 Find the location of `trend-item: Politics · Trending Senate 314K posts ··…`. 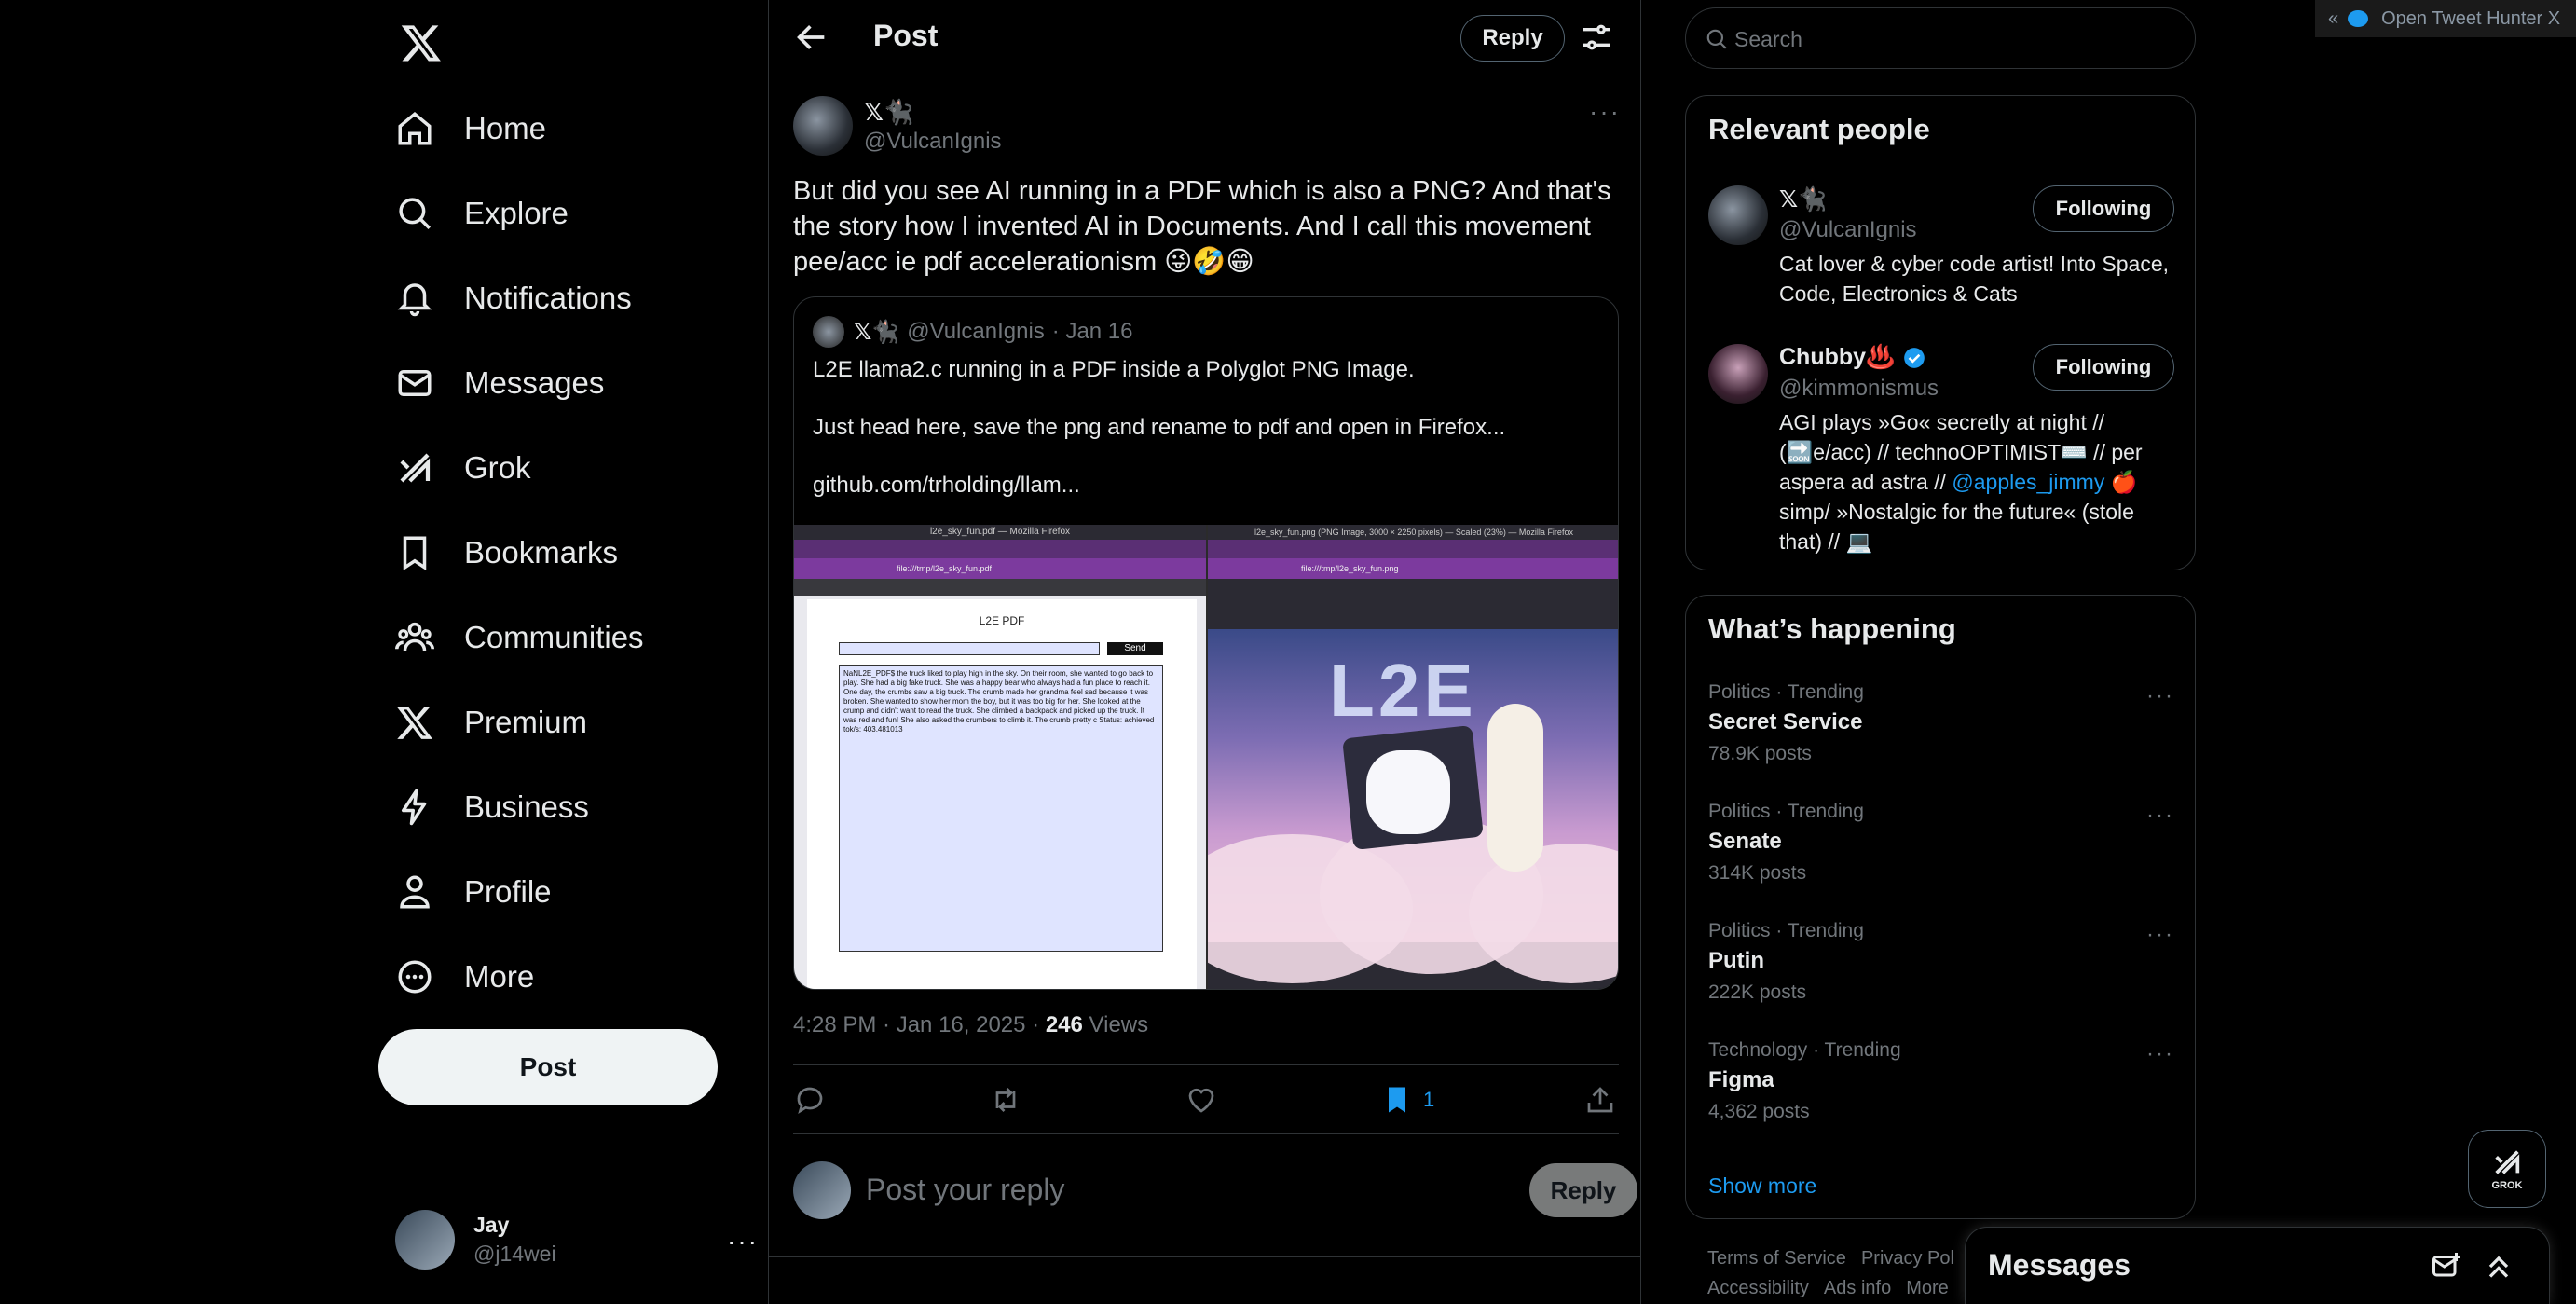

trend-item: Politics · Trending Senate 314K posts ··… is located at coordinates (1941, 852).